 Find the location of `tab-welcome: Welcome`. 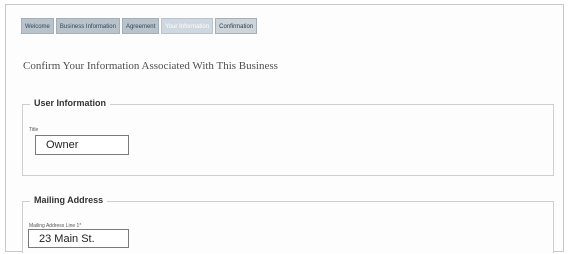

tab-welcome: Welcome is located at coordinates (37, 26).